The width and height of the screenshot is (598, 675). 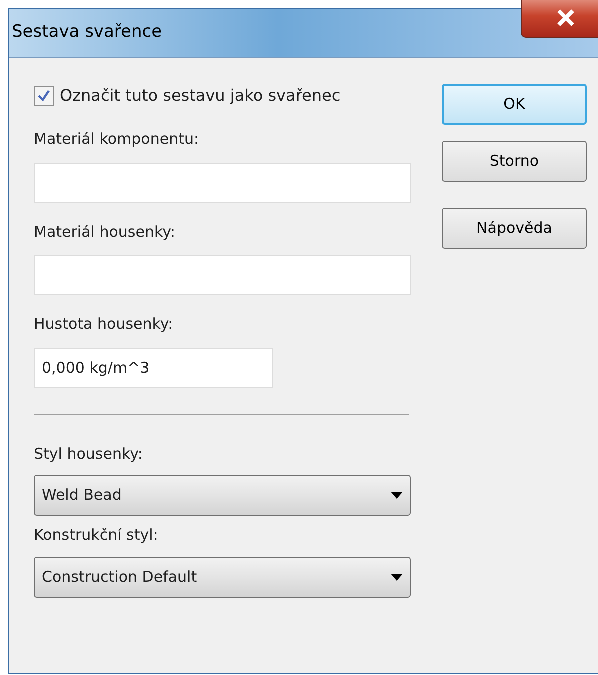 I want to click on checkmark-icon, so click(x=44, y=96).